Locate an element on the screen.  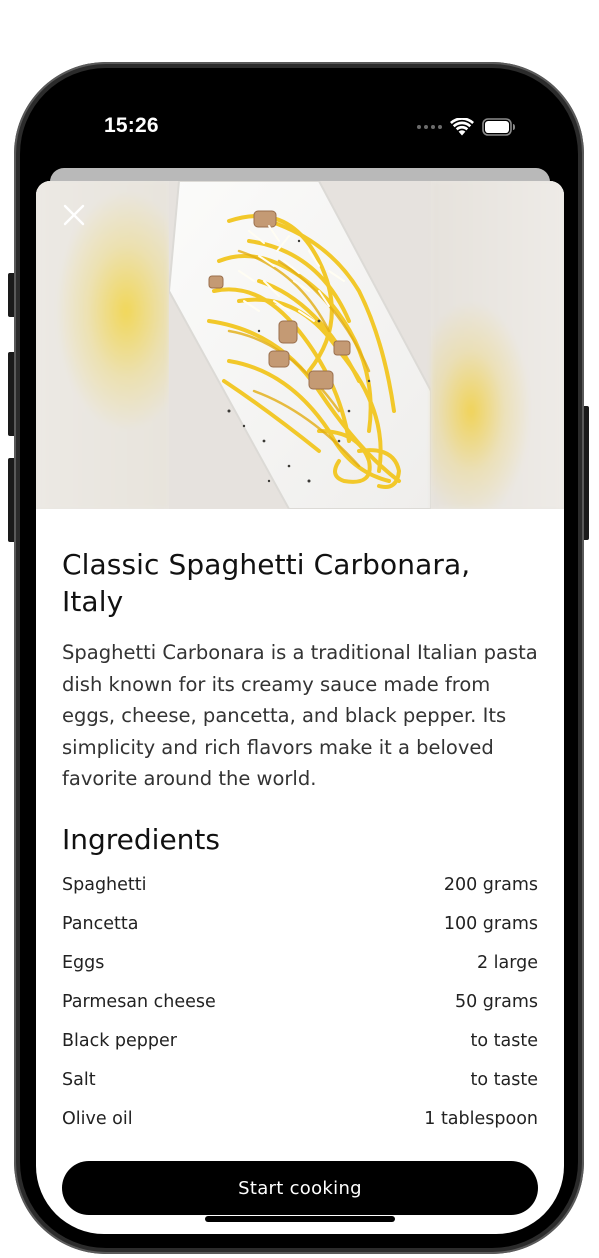
ingredient-row: Spaghetti 200 grams is located at coordinates (300, 885).